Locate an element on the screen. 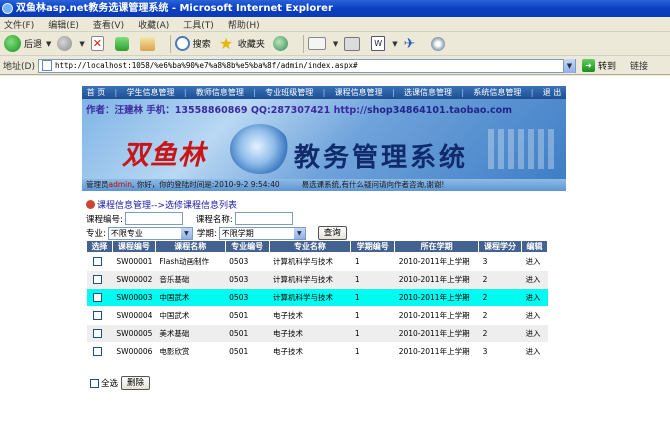 This screenshot has width=670, height=424. cell-course-name: 电影欣赏 is located at coordinates (190, 351).